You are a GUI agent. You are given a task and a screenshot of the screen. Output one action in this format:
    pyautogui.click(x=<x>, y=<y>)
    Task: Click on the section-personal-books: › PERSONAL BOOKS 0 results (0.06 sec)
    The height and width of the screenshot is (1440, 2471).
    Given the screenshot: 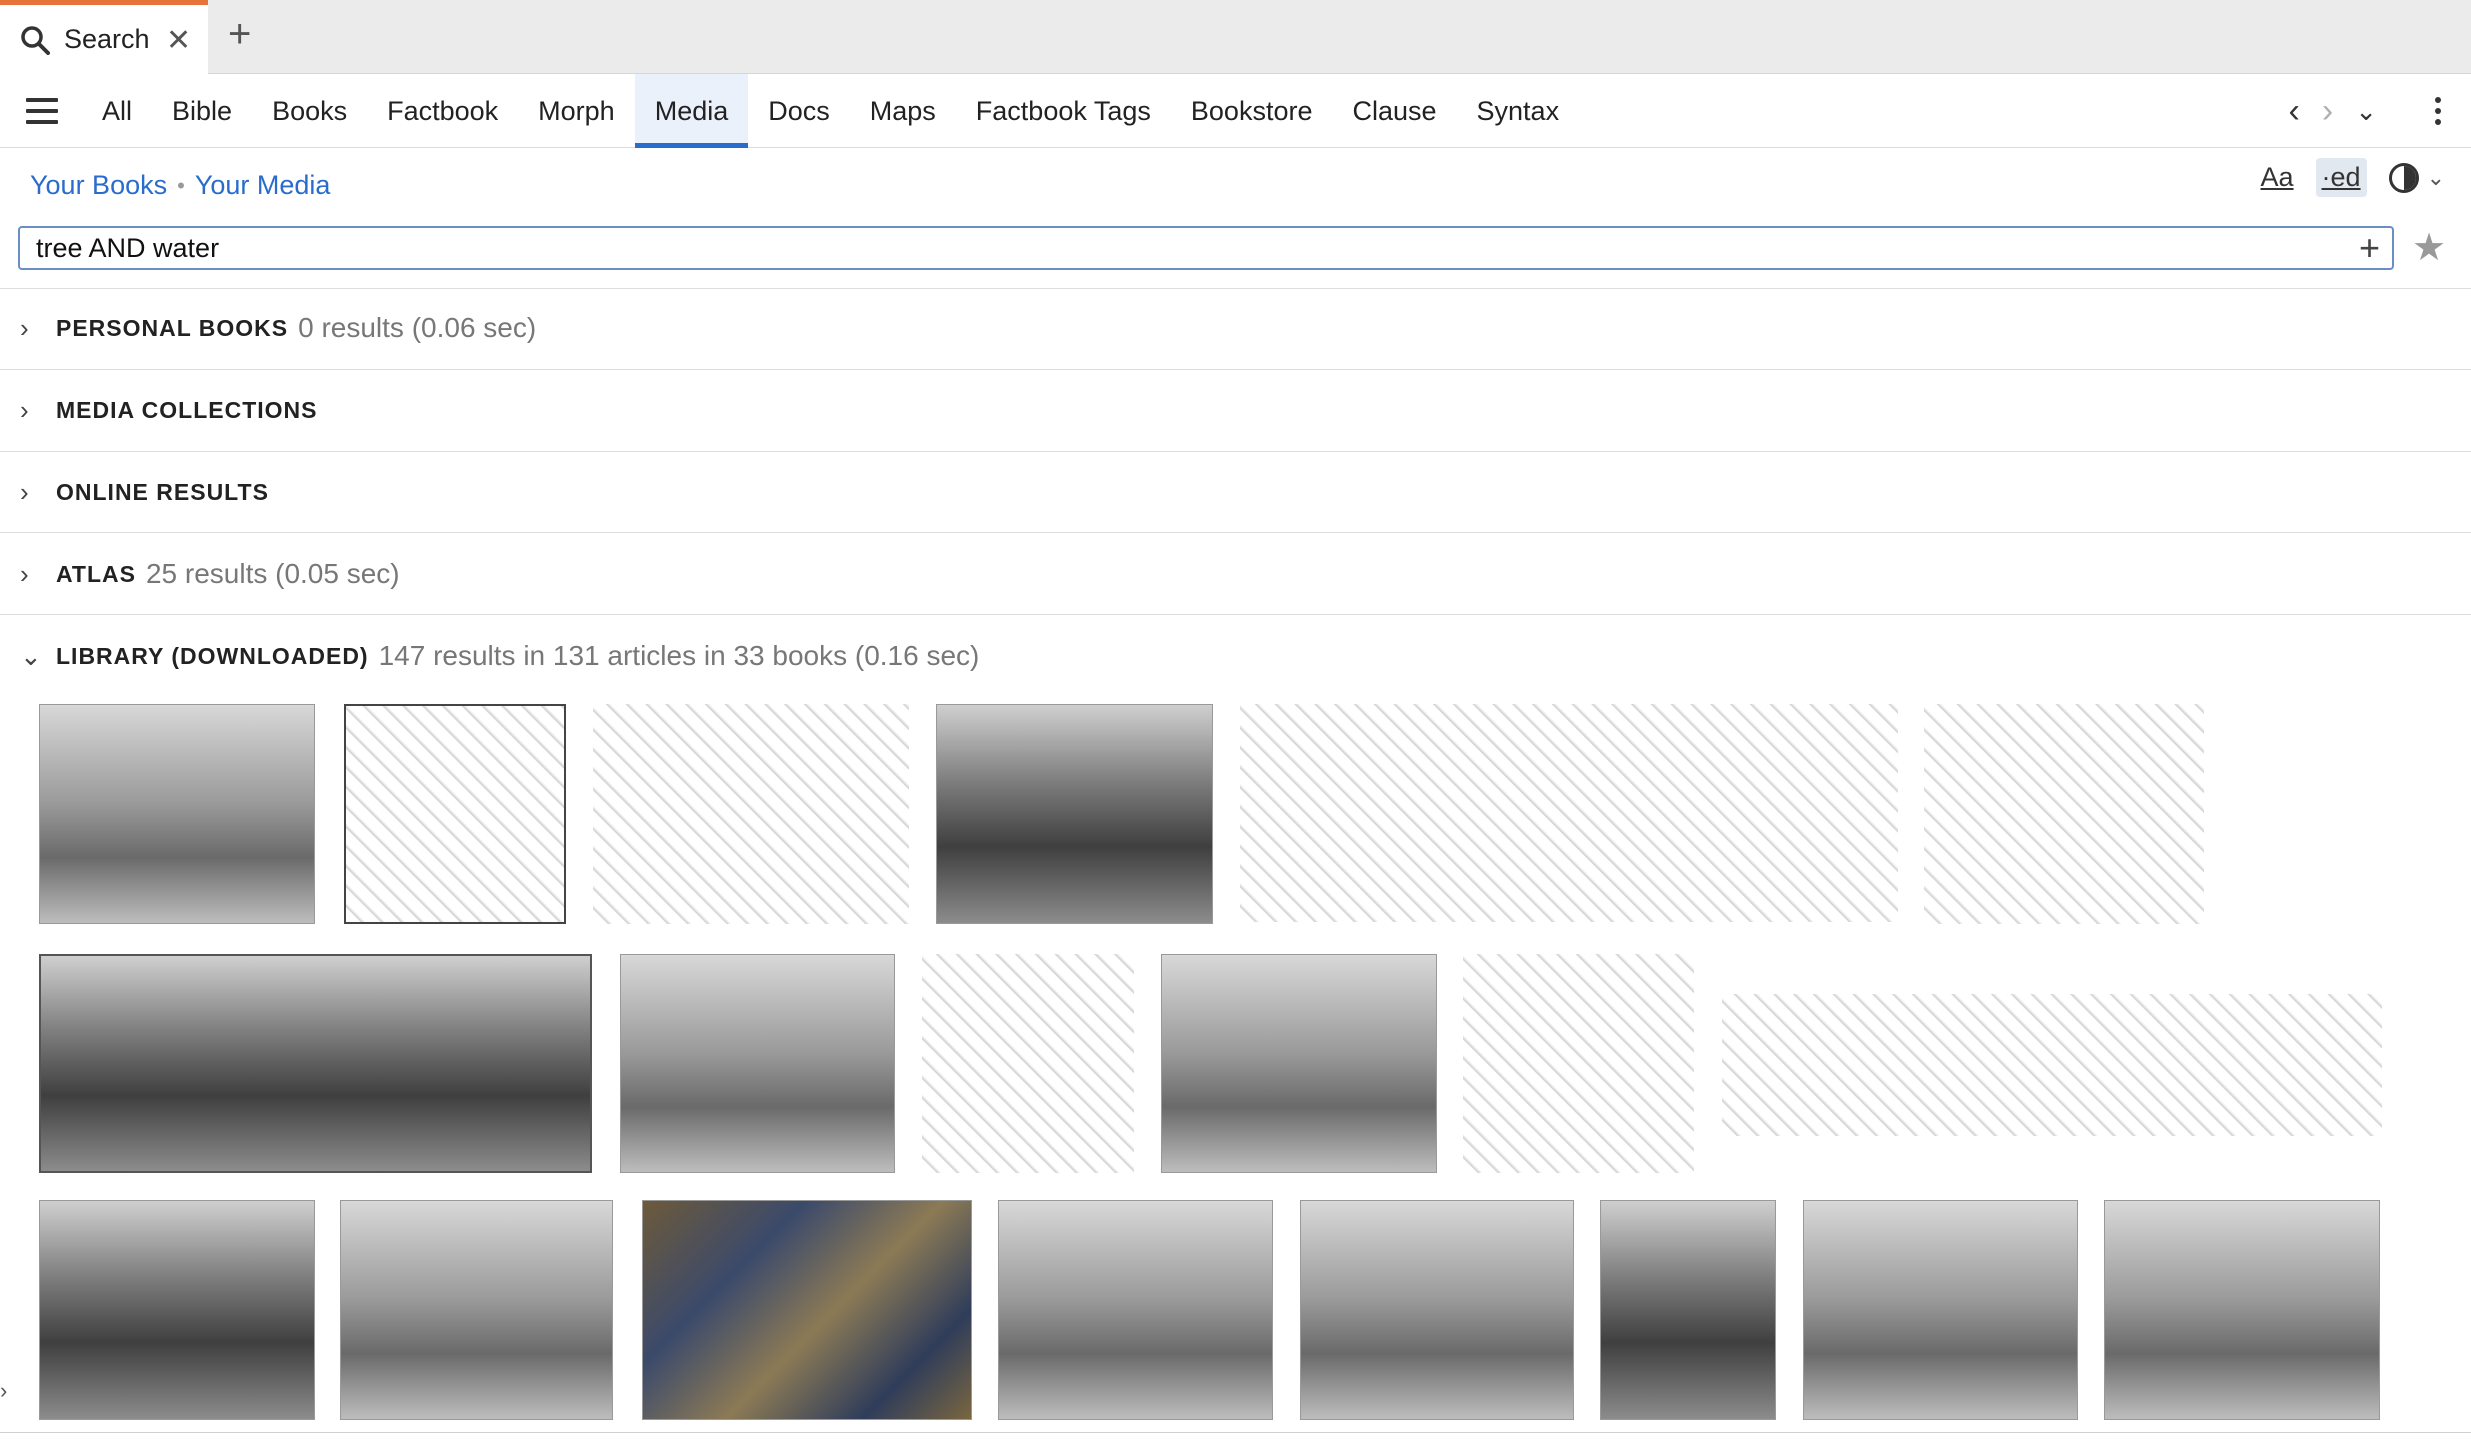 What is the action you would take?
    pyautogui.click(x=278, y=328)
    